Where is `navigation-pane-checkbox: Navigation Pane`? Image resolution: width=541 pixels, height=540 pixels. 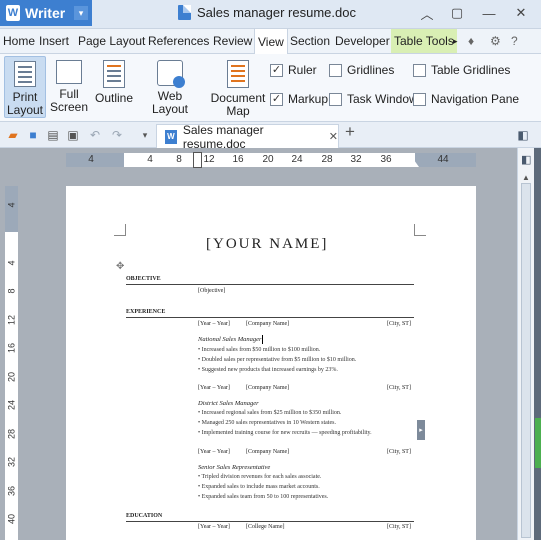 navigation-pane-checkbox: Navigation Pane is located at coordinates (466, 99).